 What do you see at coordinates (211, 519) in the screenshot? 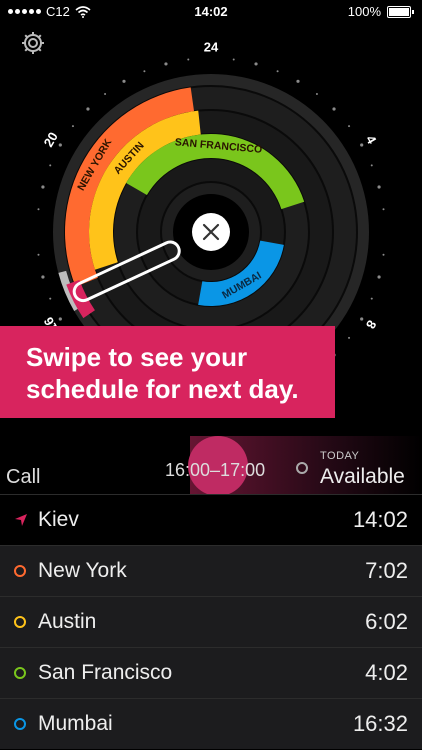
I see `city-row-kiev: Kiev 14:02` at bounding box center [211, 519].